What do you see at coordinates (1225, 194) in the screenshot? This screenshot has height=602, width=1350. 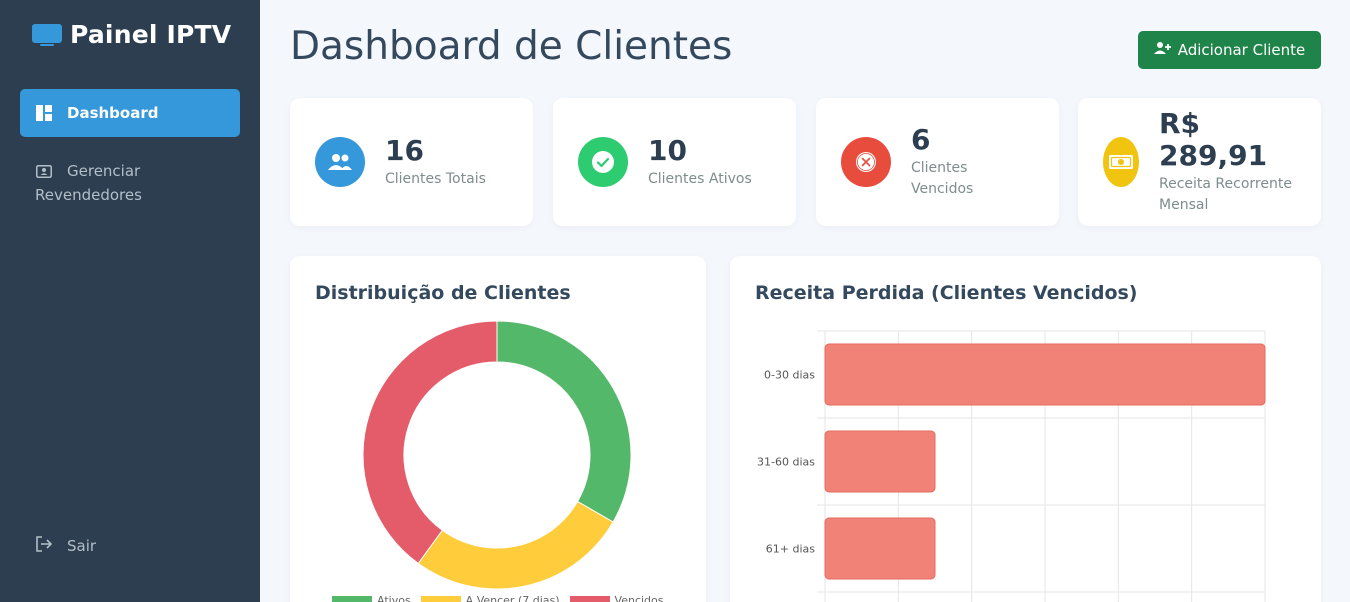 I see `stat-label: Receita Recorrente Mensal` at bounding box center [1225, 194].